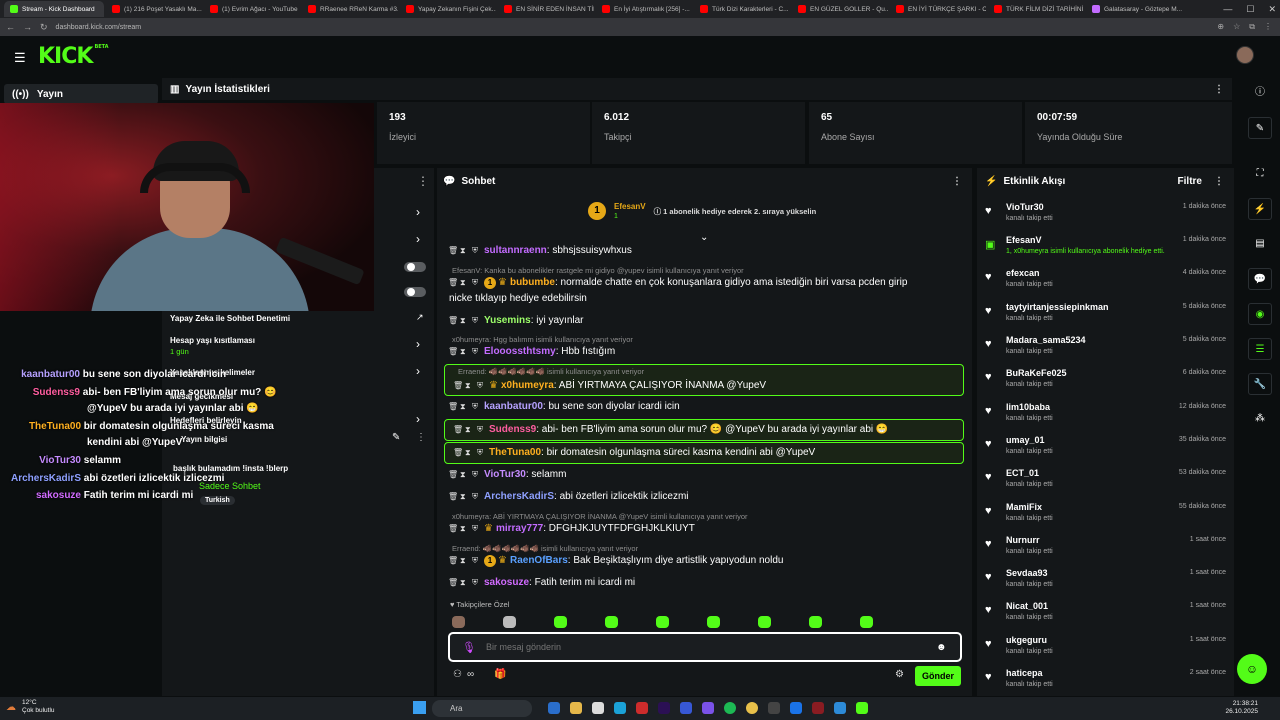 This screenshot has height=720, width=1280. What do you see at coordinates (73, 56) in the screenshot?
I see `kick-logo: KICK BETA` at bounding box center [73, 56].